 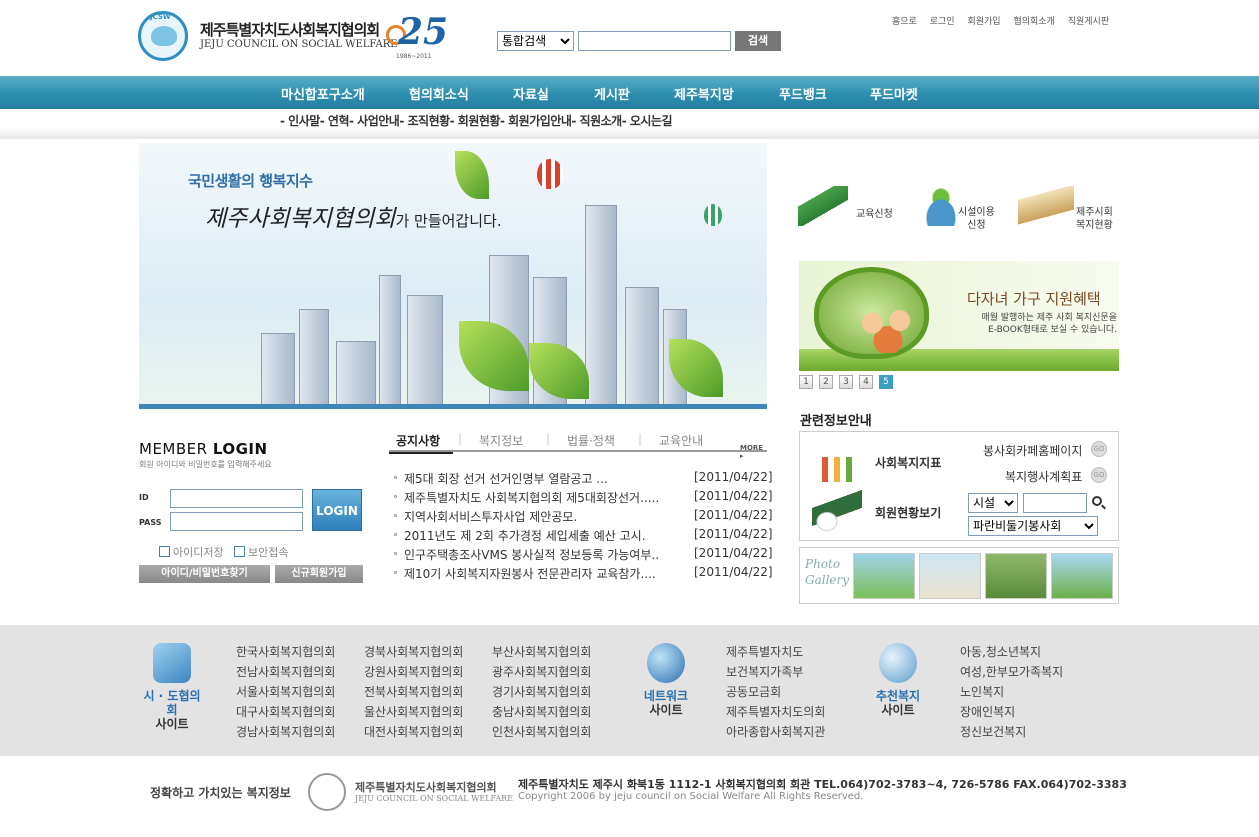 What do you see at coordinates (1043, 476) in the screenshot?
I see `welfare-event-plan-link: 복지행사계획표` at bounding box center [1043, 476].